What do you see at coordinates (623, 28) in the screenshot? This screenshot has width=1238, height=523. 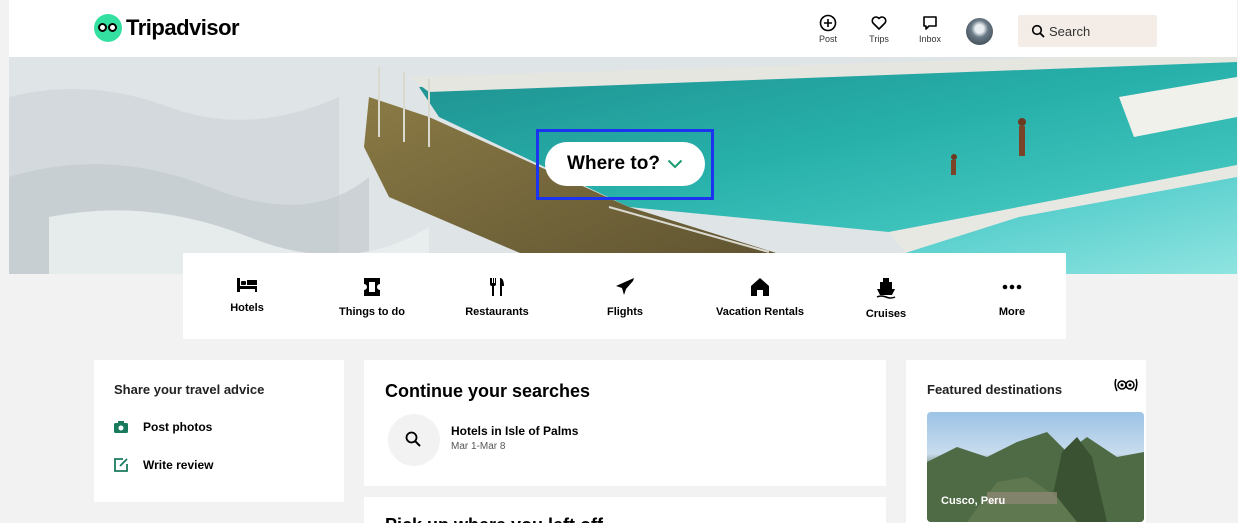 I see `top-header: Tripadvisor Post Trips Inbox Search` at bounding box center [623, 28].